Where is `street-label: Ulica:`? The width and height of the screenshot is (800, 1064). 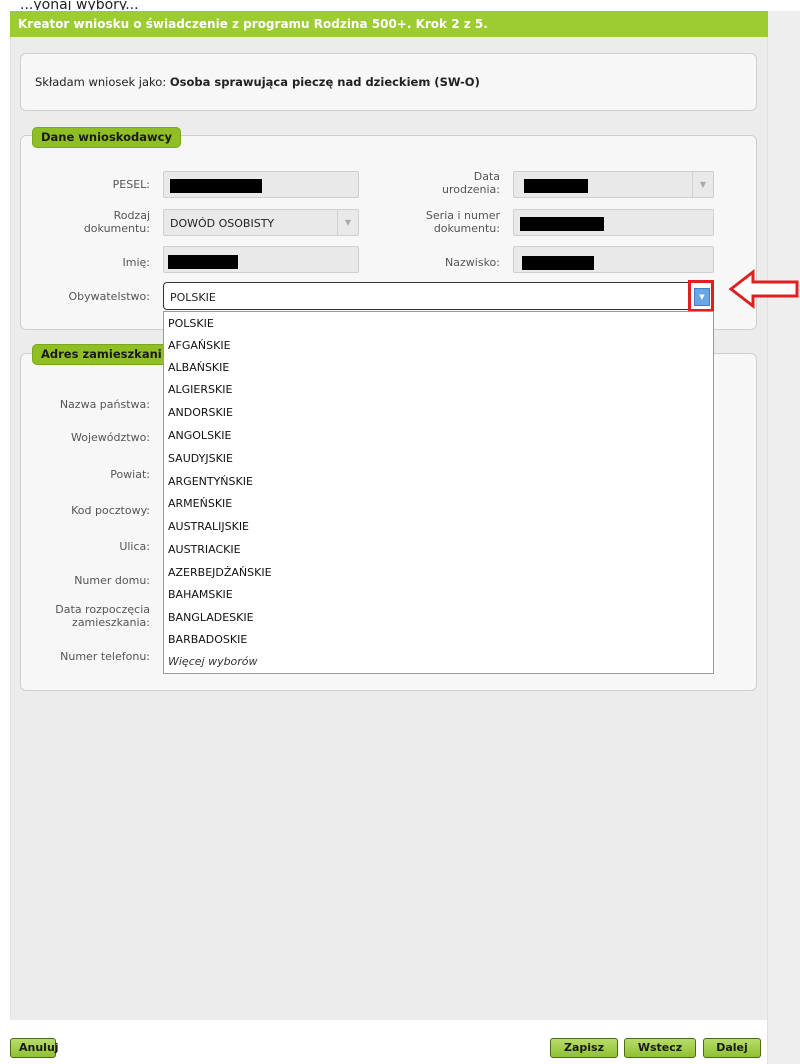 street-label: Ulica: is located at coordinates (134, 546).